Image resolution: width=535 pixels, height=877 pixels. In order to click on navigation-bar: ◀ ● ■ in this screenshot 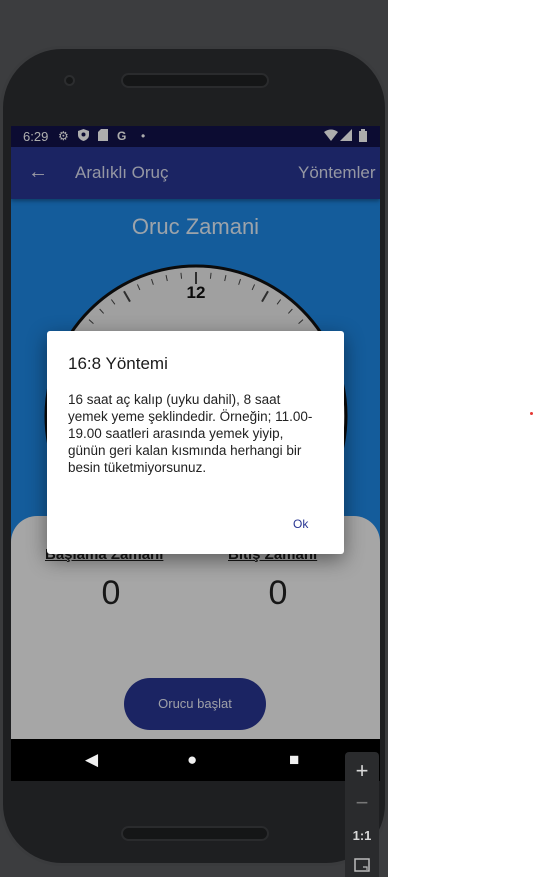, I will do `click(195, 760)`.